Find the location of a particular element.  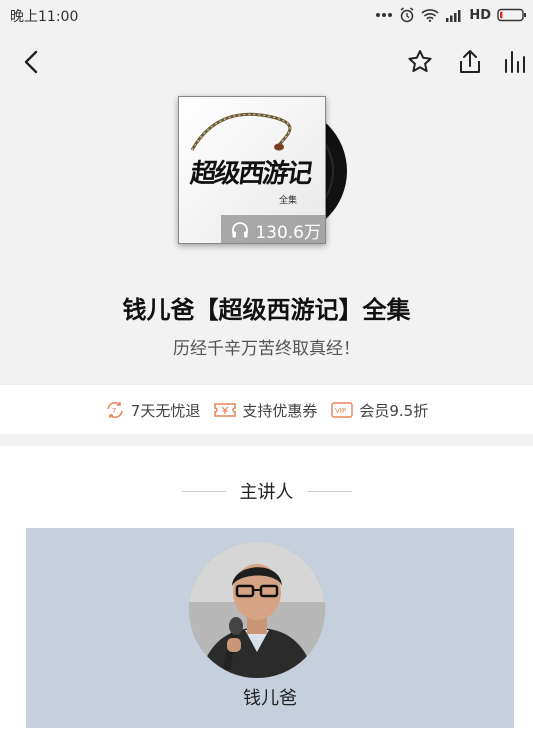

alarm-icon is located at coordinates (407, 15).